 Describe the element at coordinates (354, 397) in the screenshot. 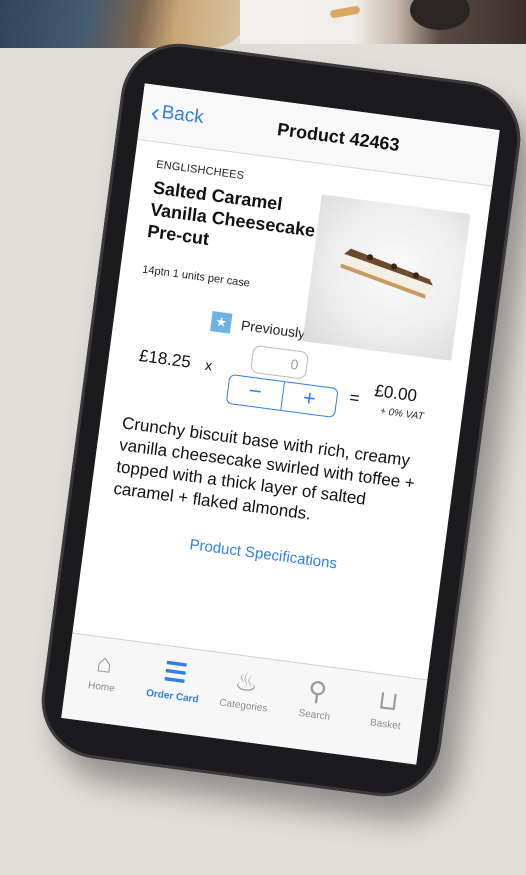

I see `equals-sign: =` at that location.